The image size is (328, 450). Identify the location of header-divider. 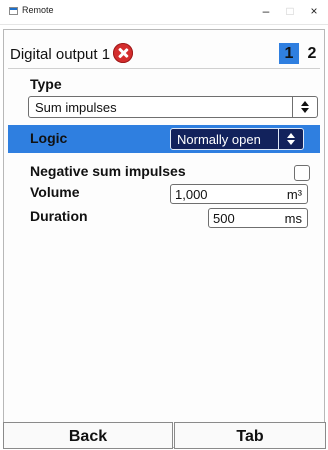
(164, 68).